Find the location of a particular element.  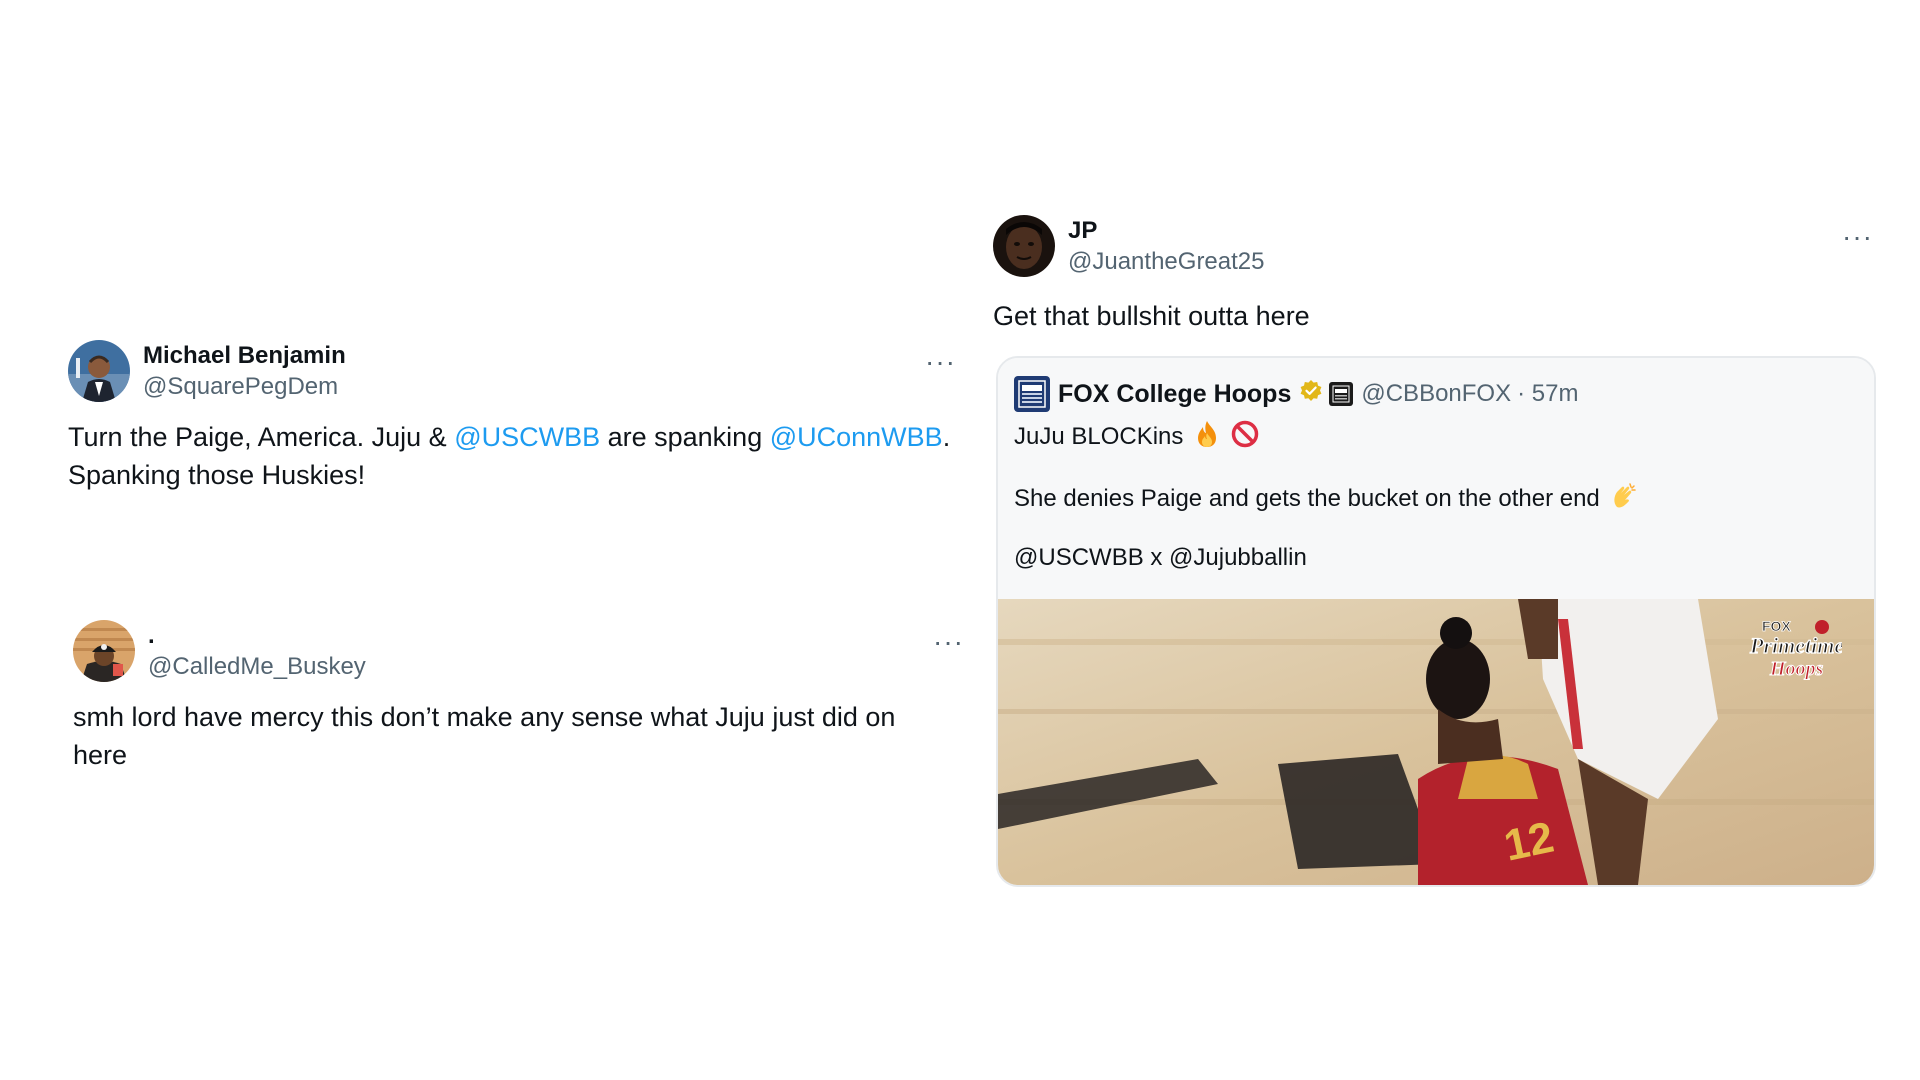

clapping-hands-emoji-icon is located at coordinates (1624, 499).